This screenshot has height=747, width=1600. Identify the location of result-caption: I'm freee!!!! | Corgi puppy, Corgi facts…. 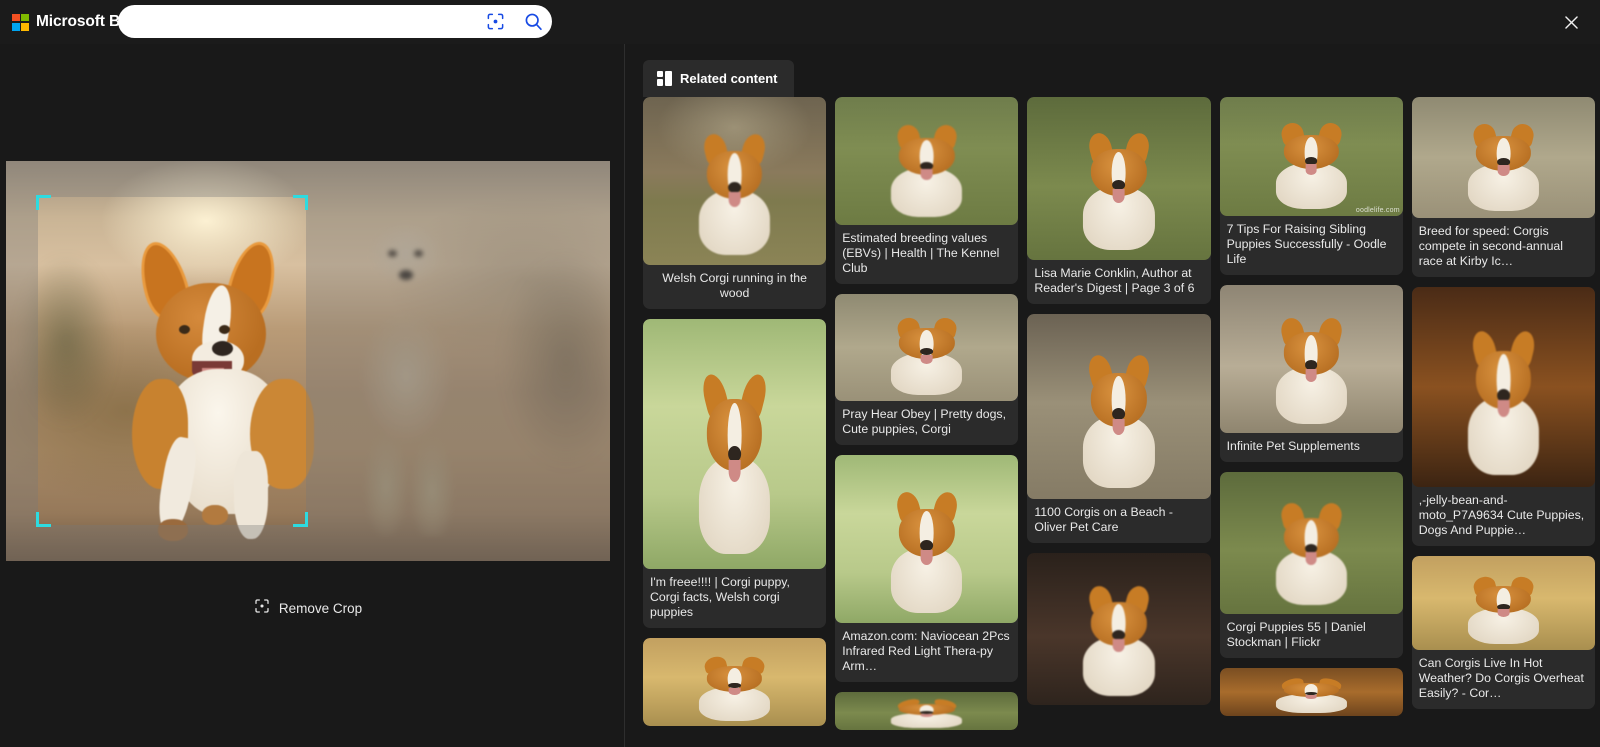
(734, 598).